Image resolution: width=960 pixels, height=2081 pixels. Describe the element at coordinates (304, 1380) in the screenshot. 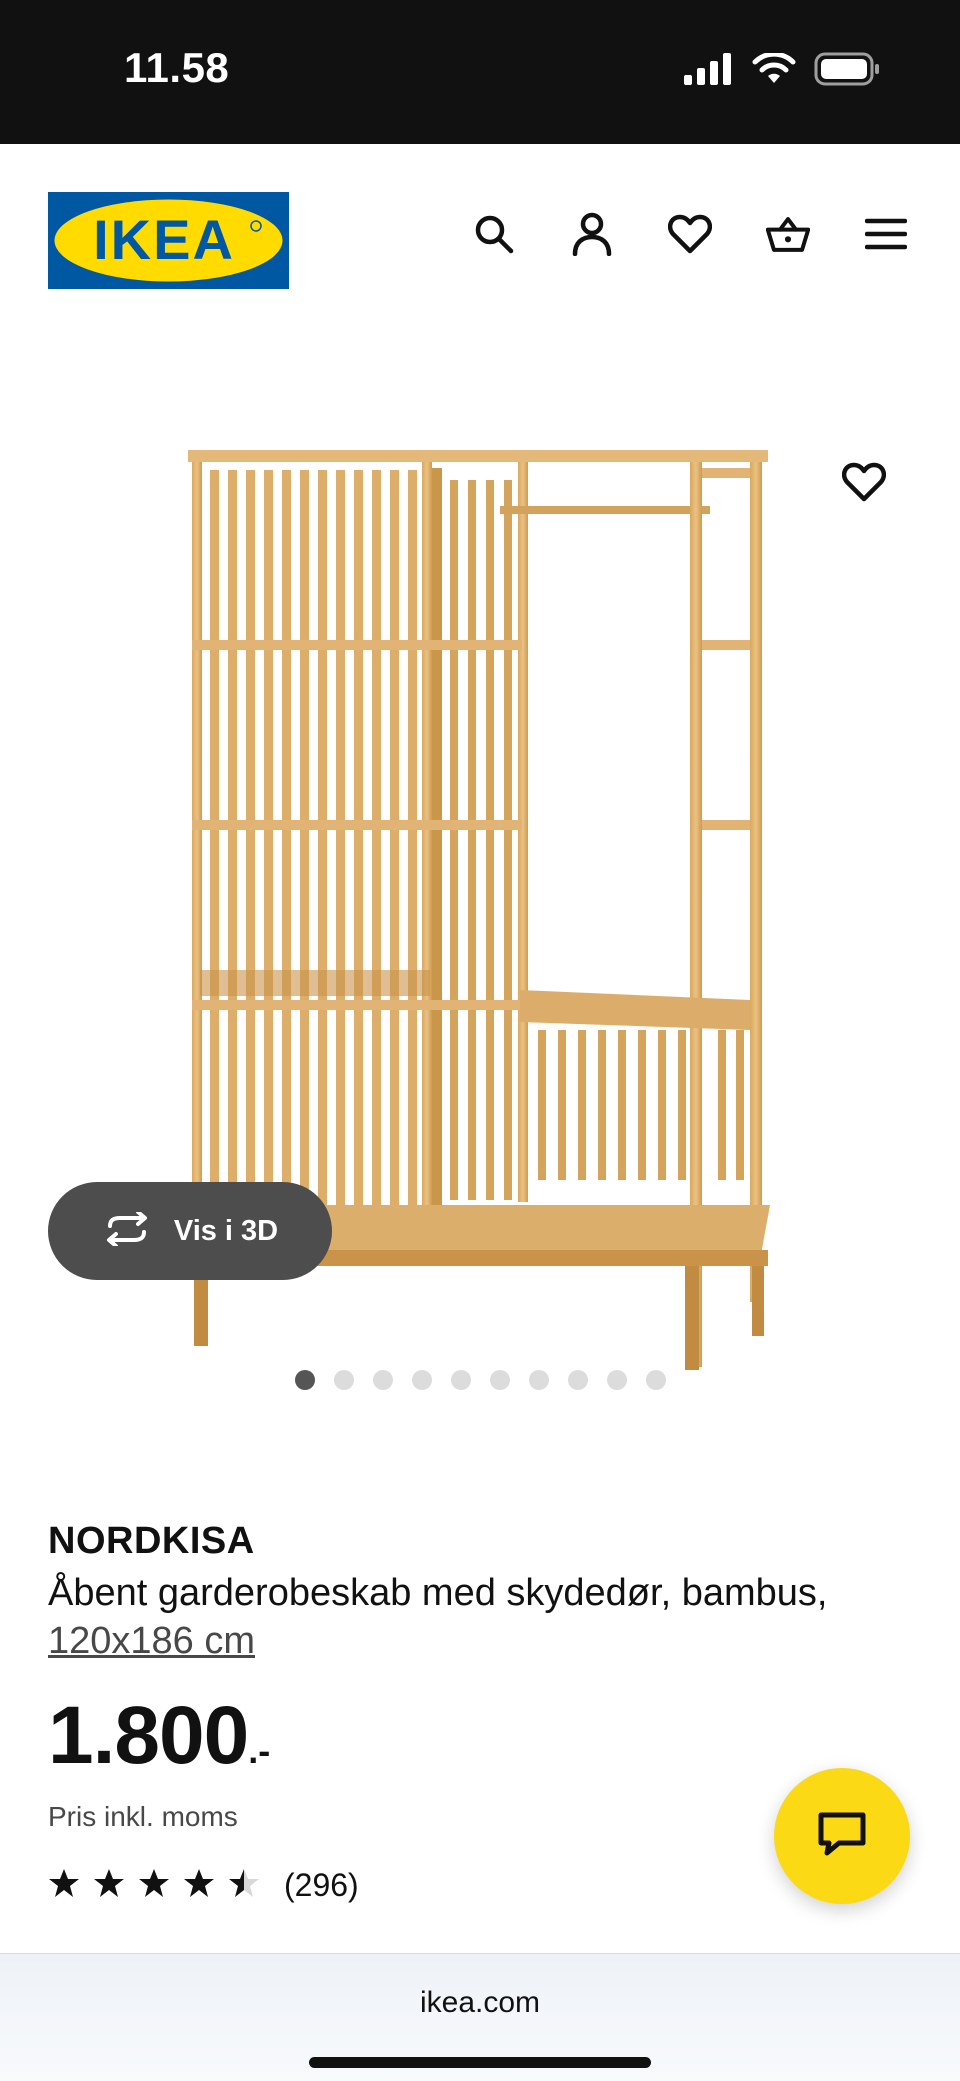

I see `gallery-dot-active` at that location.